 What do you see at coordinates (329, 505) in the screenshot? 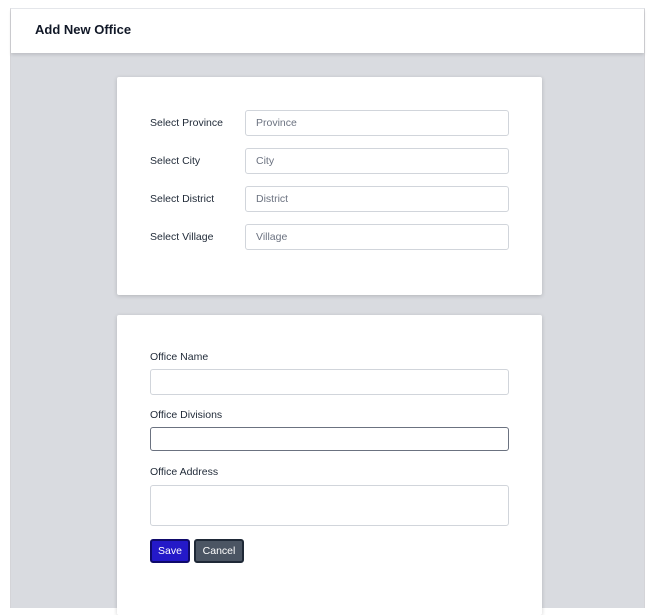
I see `office-address-input` at bounding box center [329, 505].